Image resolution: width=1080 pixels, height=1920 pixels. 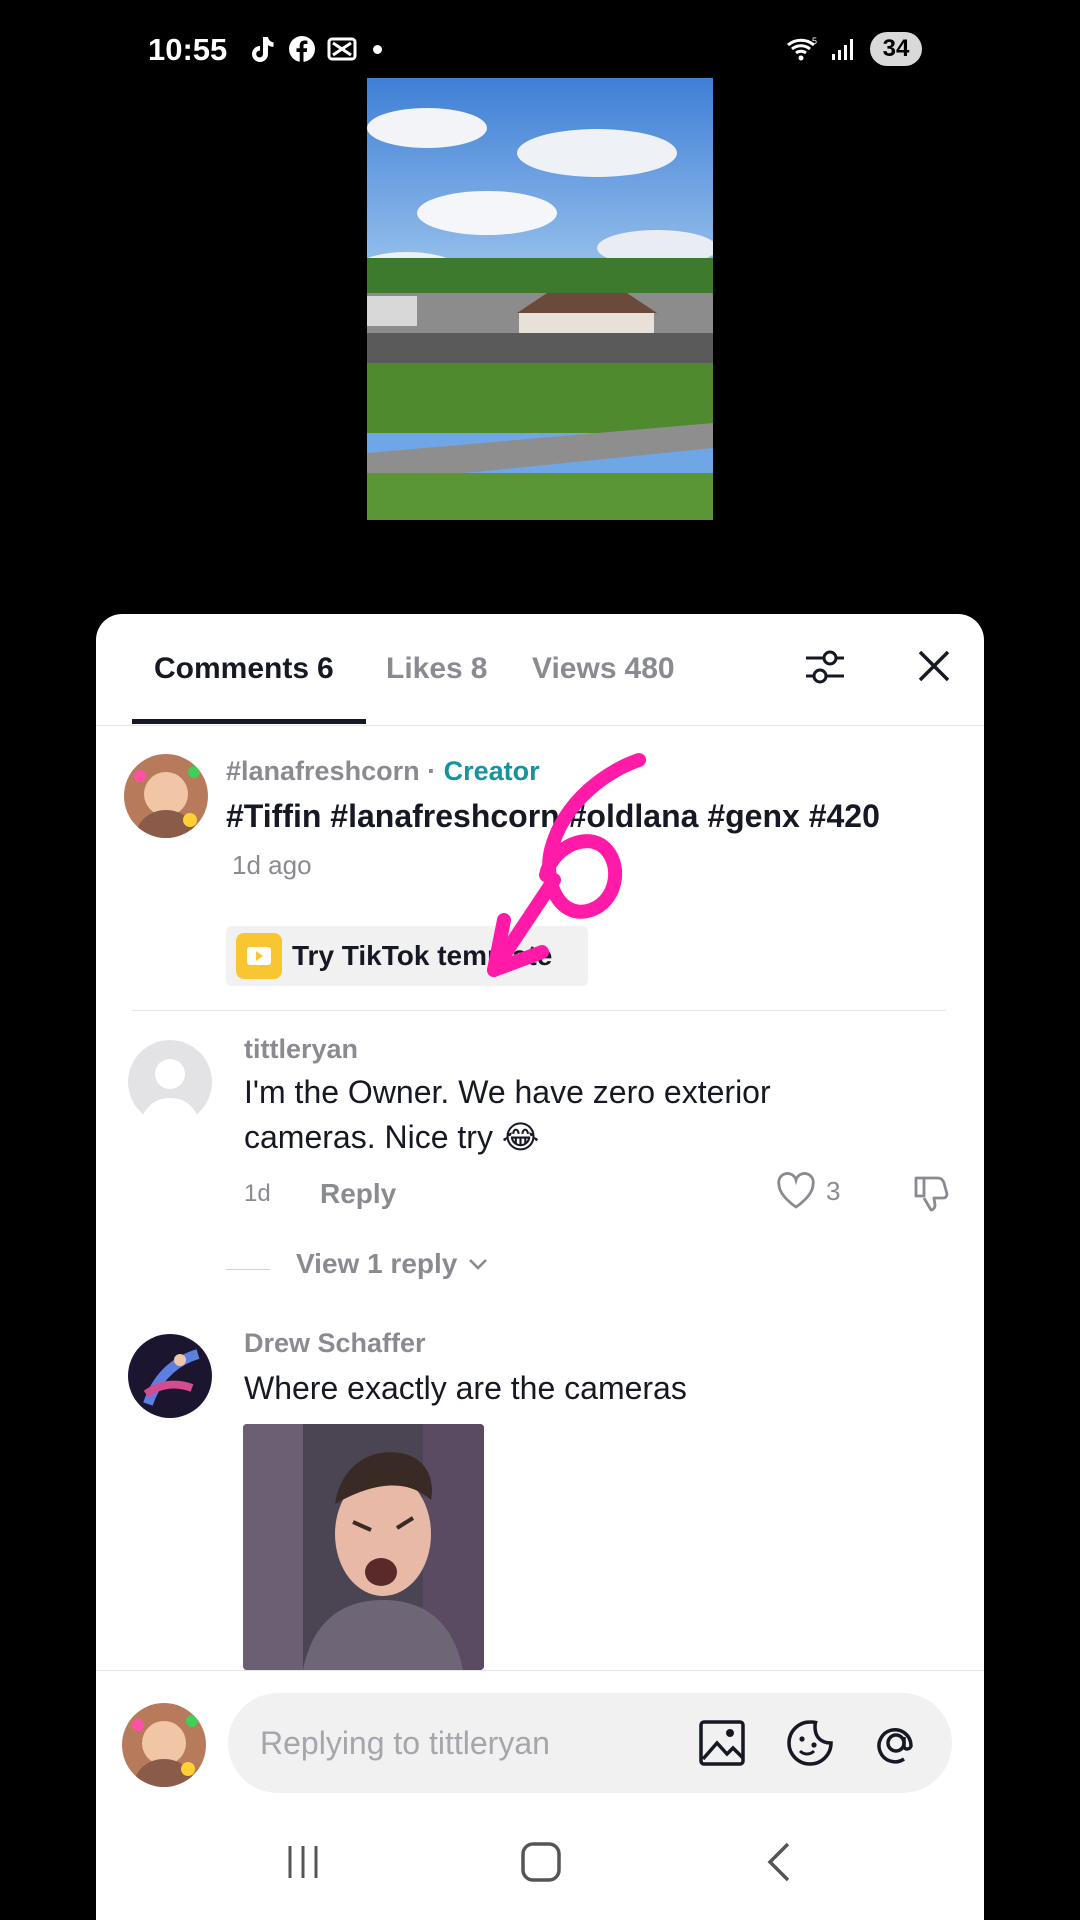 I want to click on mention-icon, so click(x=896, y=1743).